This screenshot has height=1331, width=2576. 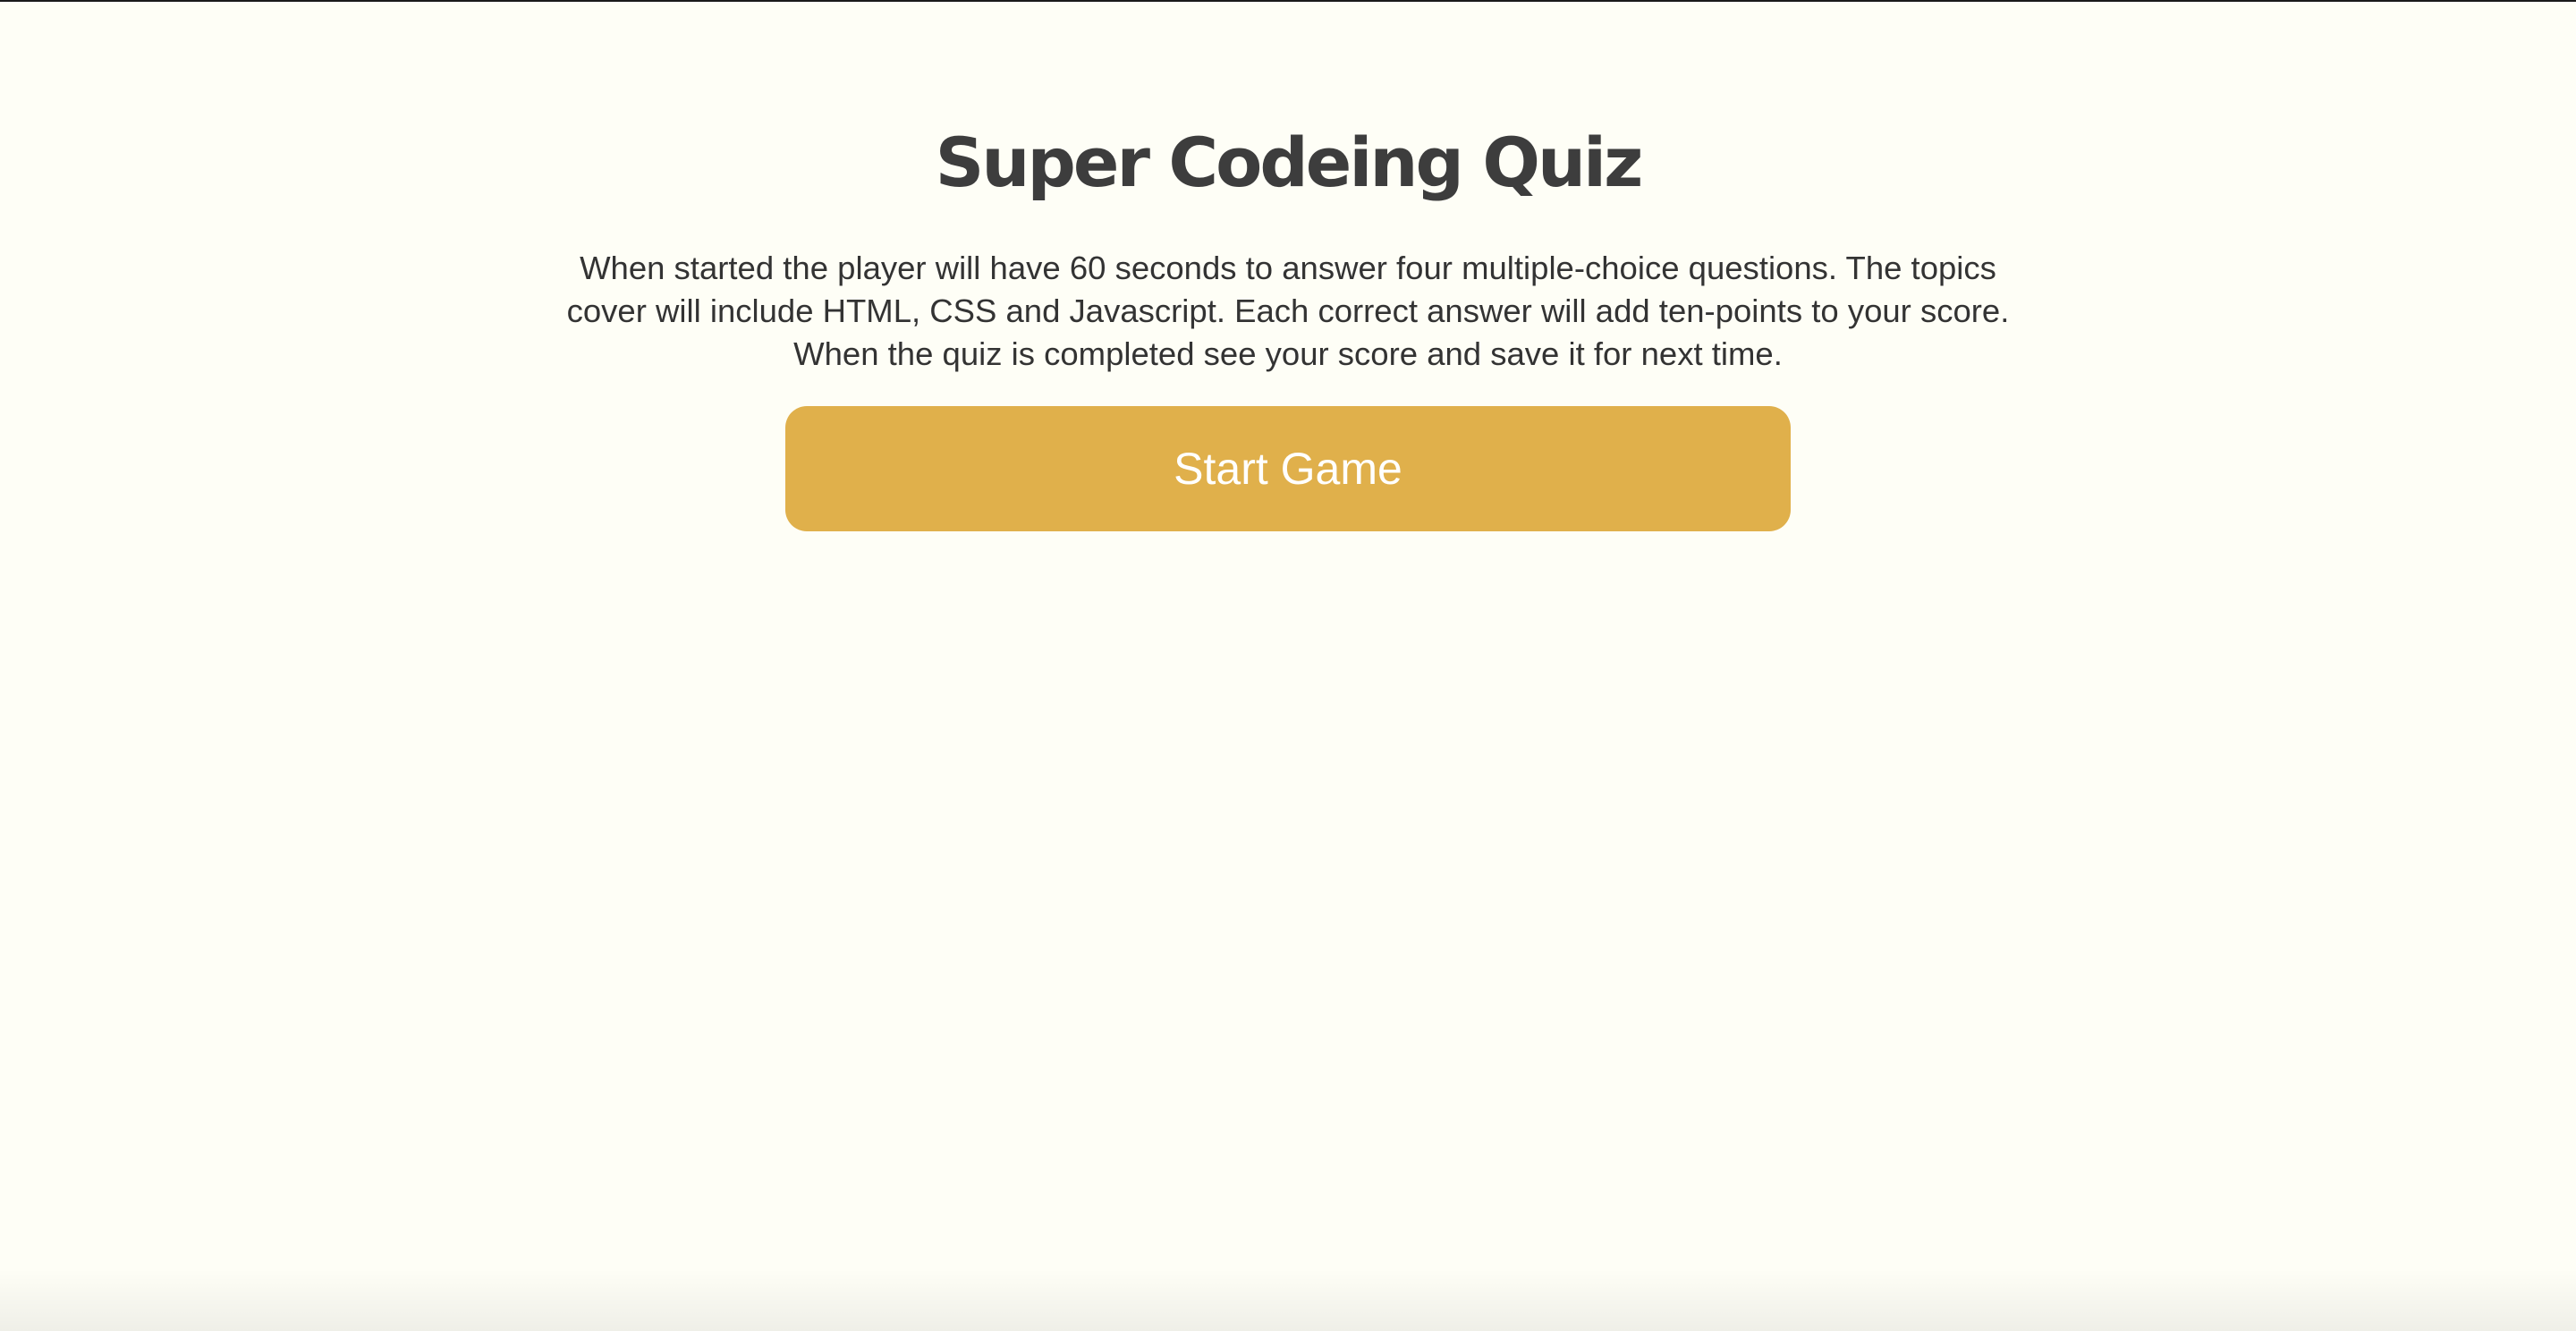 What do you see at coordinates (1288, 1300) in the screenshot?
I see `bottom-shadow` at bounding box center [1288, 1300].